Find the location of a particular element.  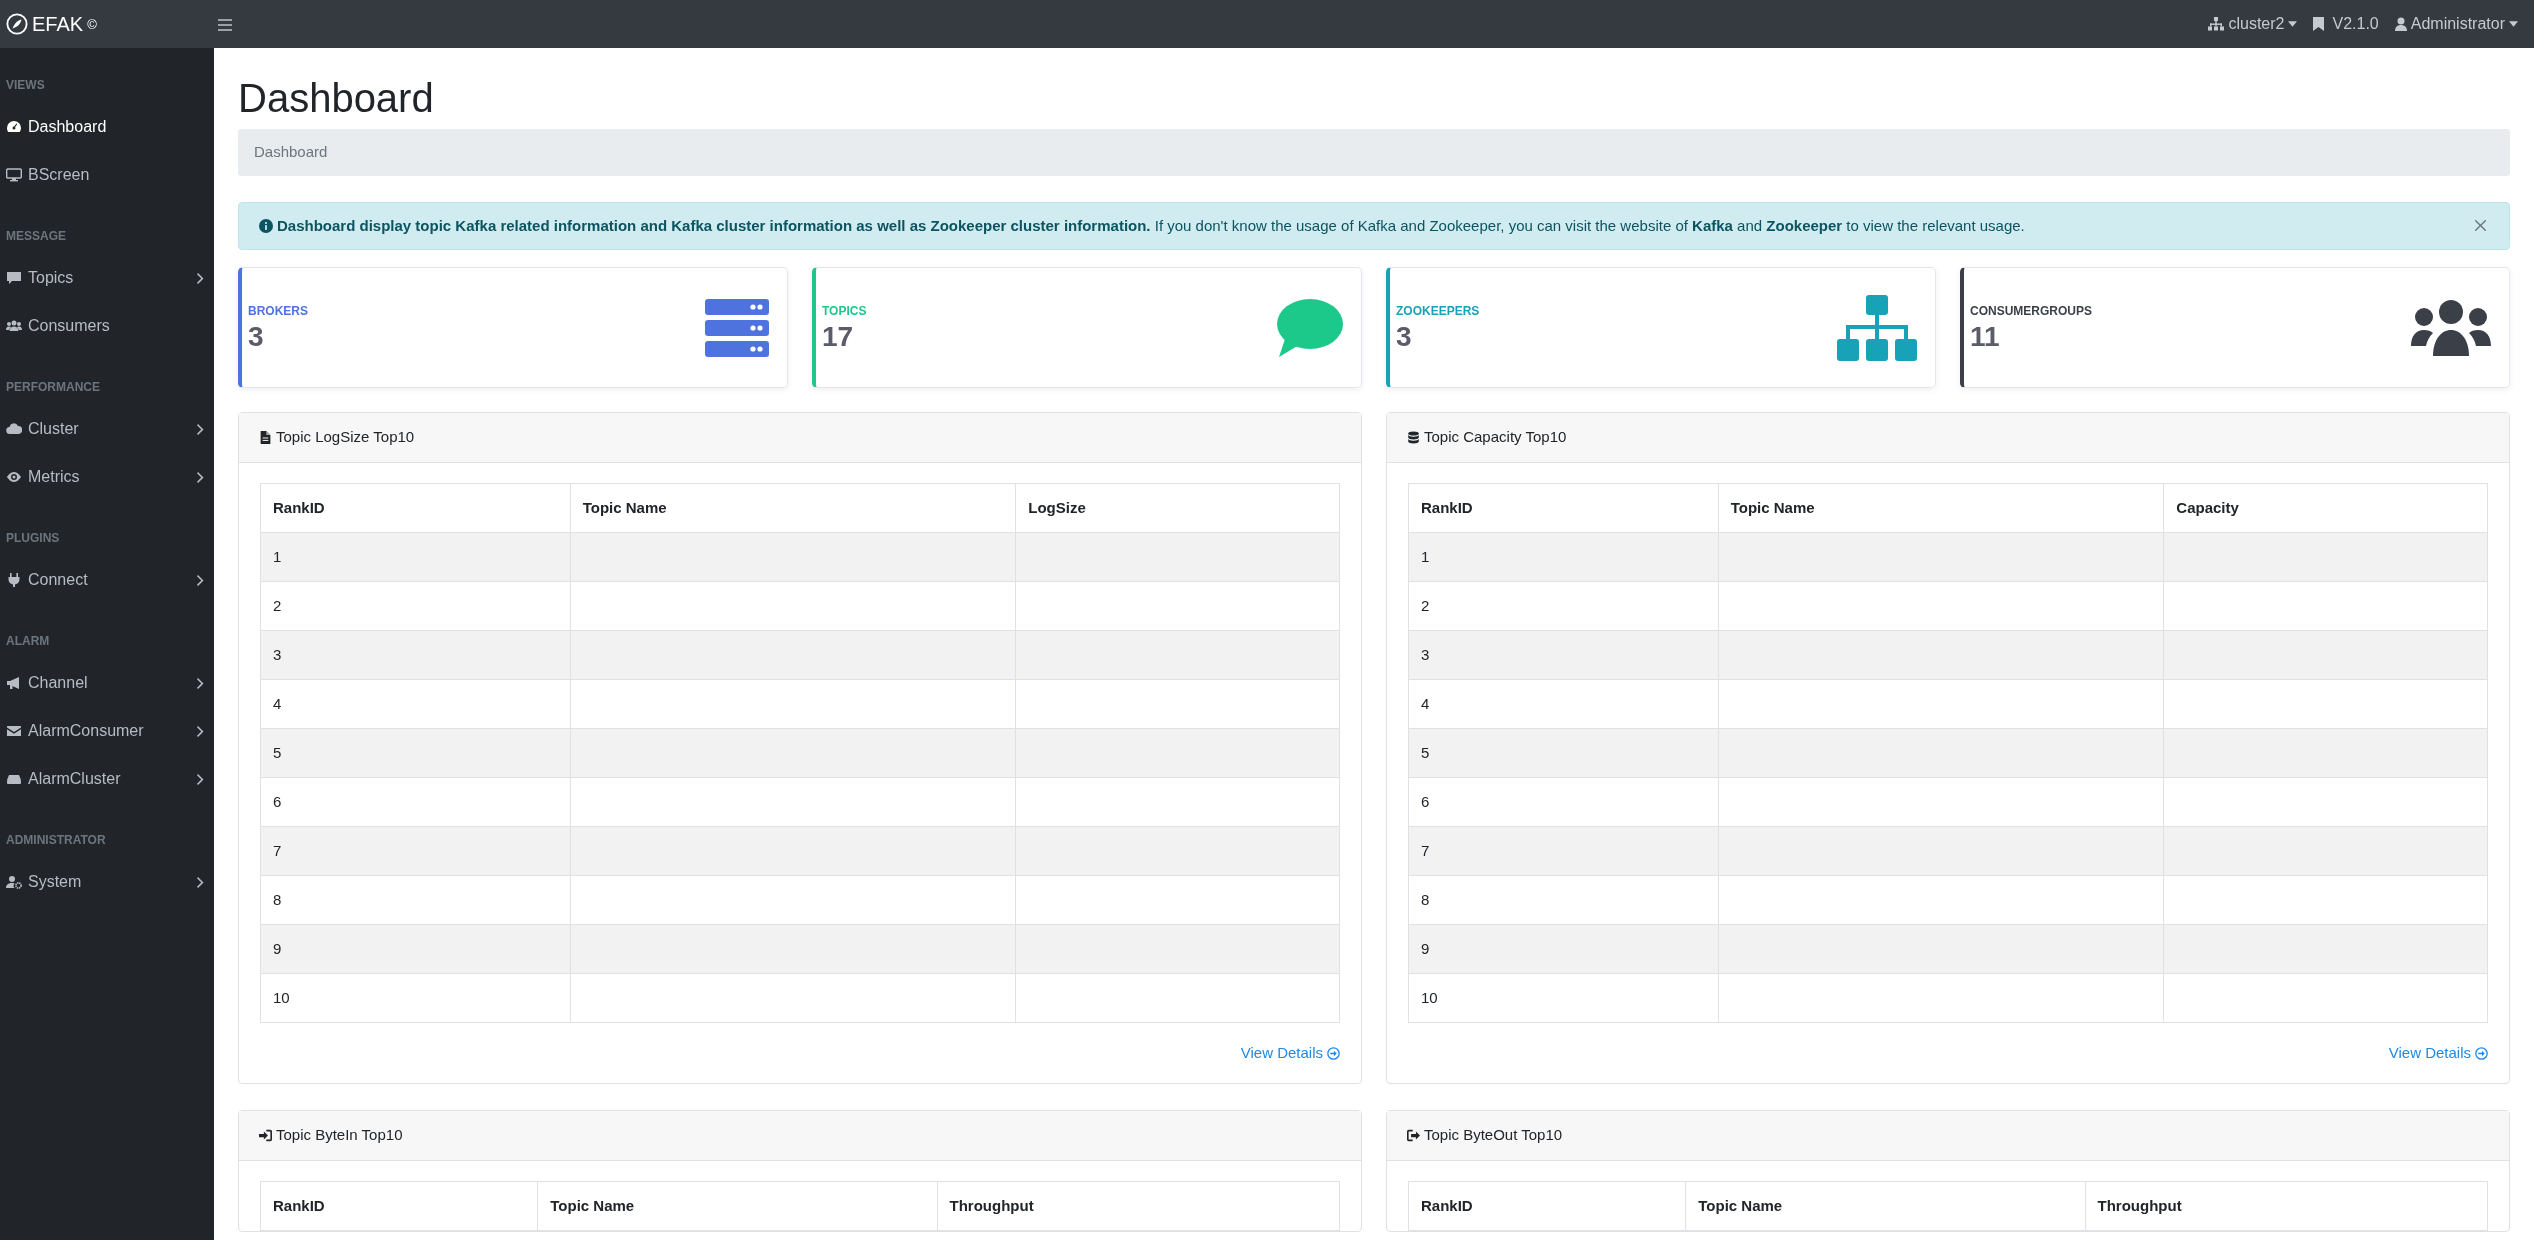

sidebar-item: Consumers is located at coordinates (107, 326).